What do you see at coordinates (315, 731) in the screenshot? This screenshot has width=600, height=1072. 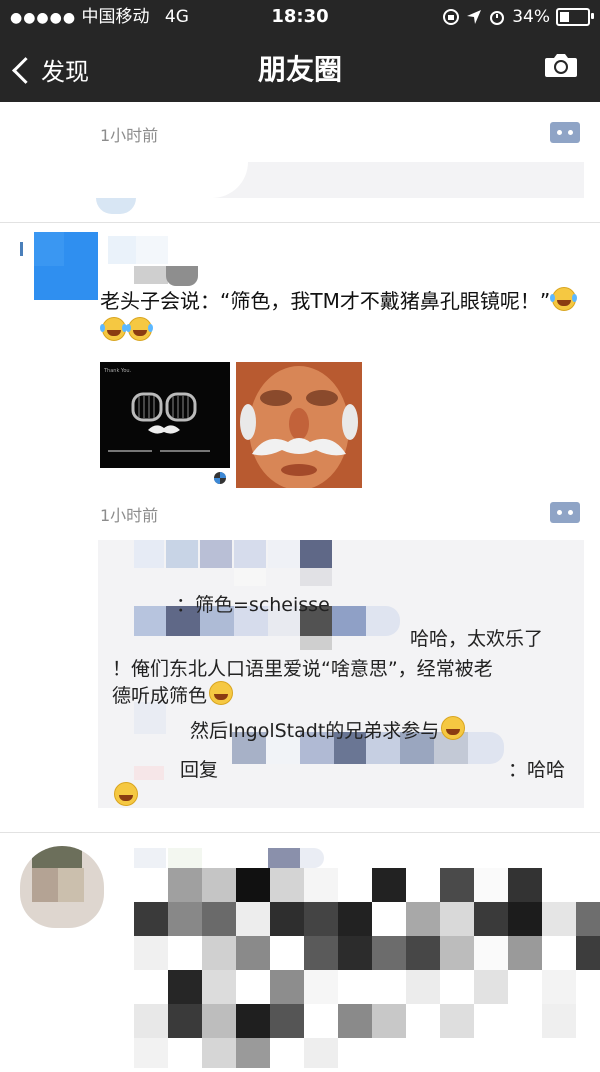 I see `comment-text-content: 然后IngolStadt的兄弟求参与` at bounding box center [315, 731].